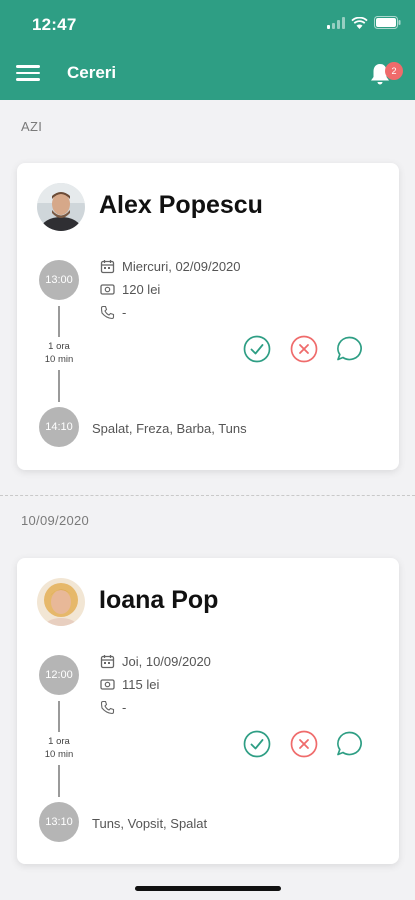 The image size is (415, 900). I want to click on price-text: 120 lei, so click(141, 289).